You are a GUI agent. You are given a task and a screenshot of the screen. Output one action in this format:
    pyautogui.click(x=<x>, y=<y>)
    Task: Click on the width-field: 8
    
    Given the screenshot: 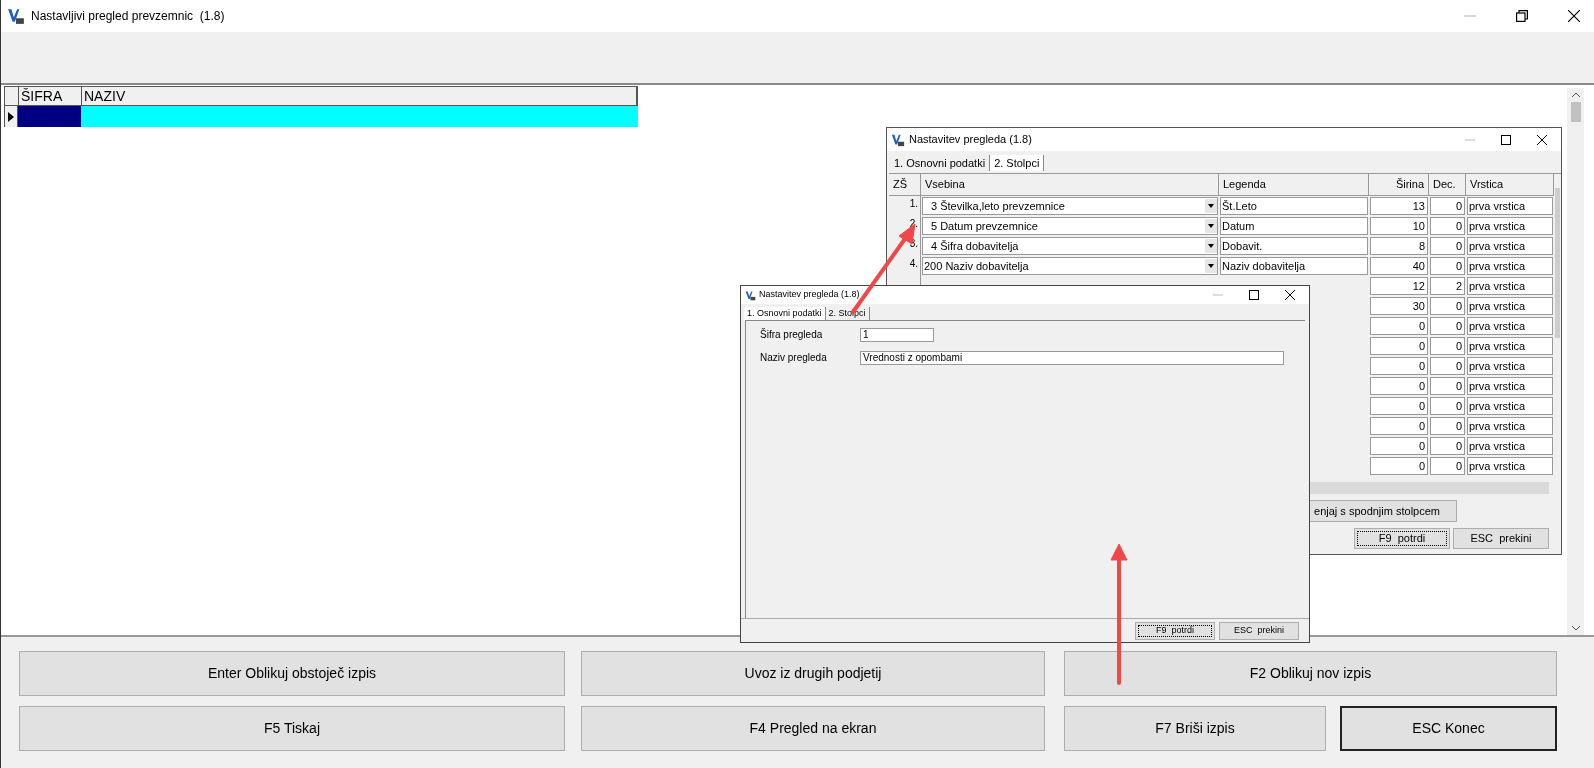 What is the action you would take?
    pyautogui.click(x=1399, y=246)
    